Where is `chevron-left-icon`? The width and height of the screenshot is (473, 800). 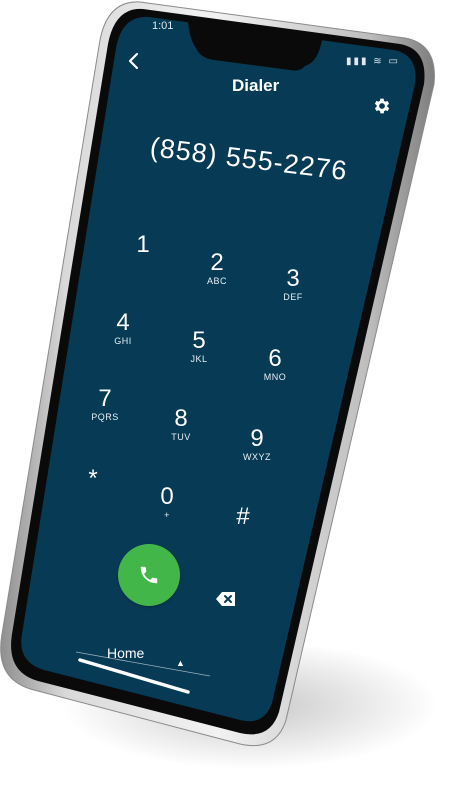 chevron-left-icon is located at coordinates (133, 61).